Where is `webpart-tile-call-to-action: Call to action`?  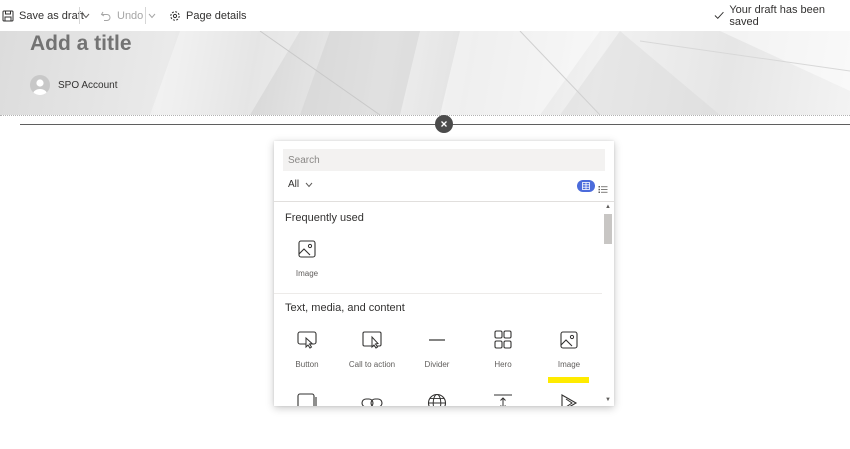 webpart-tile-call-to-action: Call to action is located at coordinates (372, 349).